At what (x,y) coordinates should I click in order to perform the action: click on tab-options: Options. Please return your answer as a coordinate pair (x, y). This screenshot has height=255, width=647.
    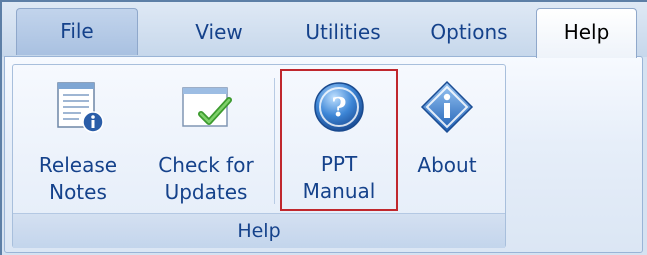
    Looking at the image, I should click on (469, 32).